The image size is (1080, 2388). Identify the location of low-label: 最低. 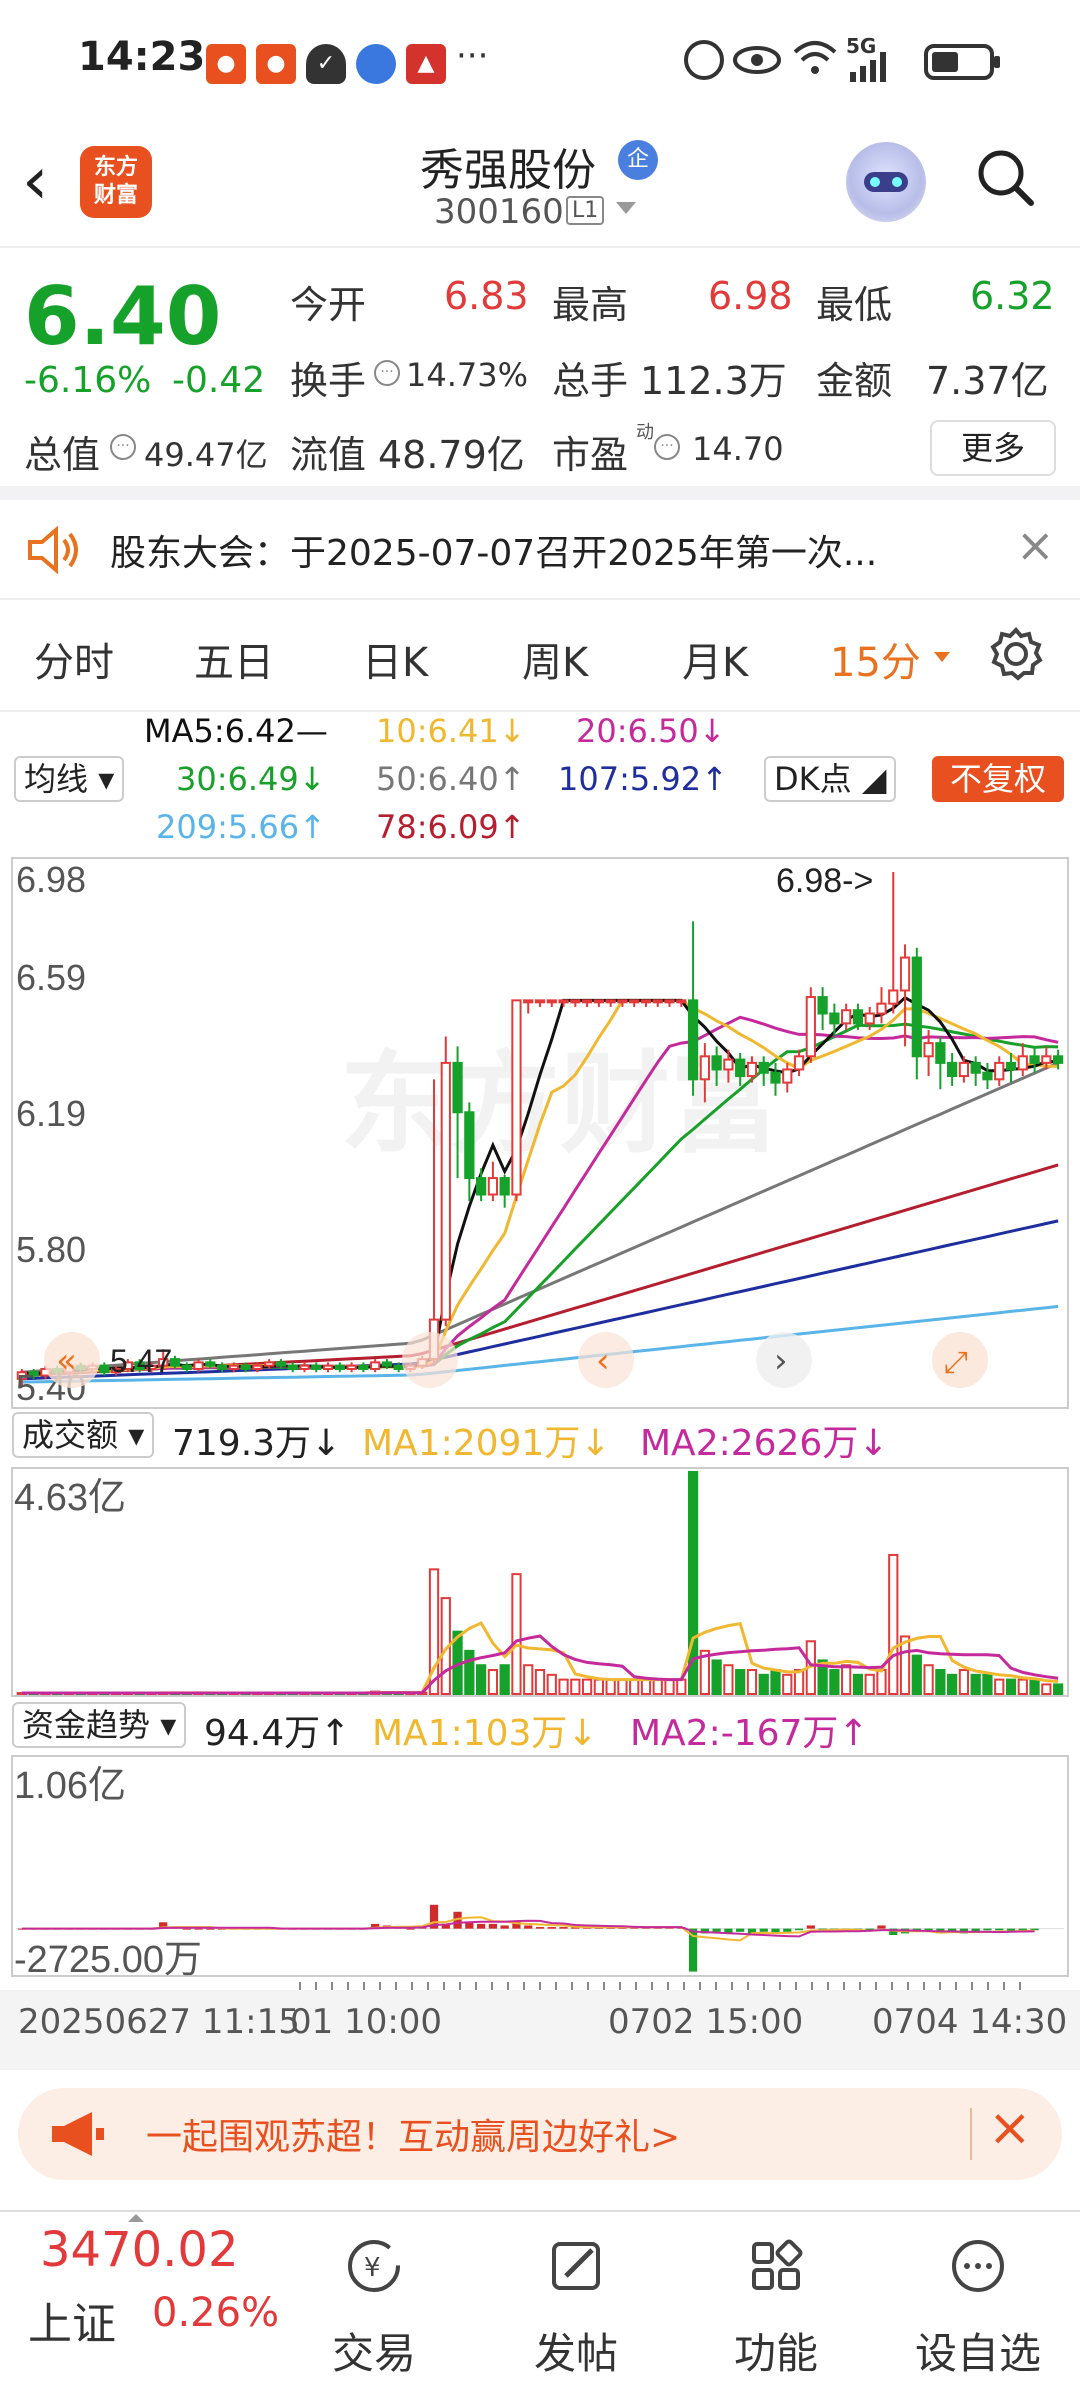
(854, 305).